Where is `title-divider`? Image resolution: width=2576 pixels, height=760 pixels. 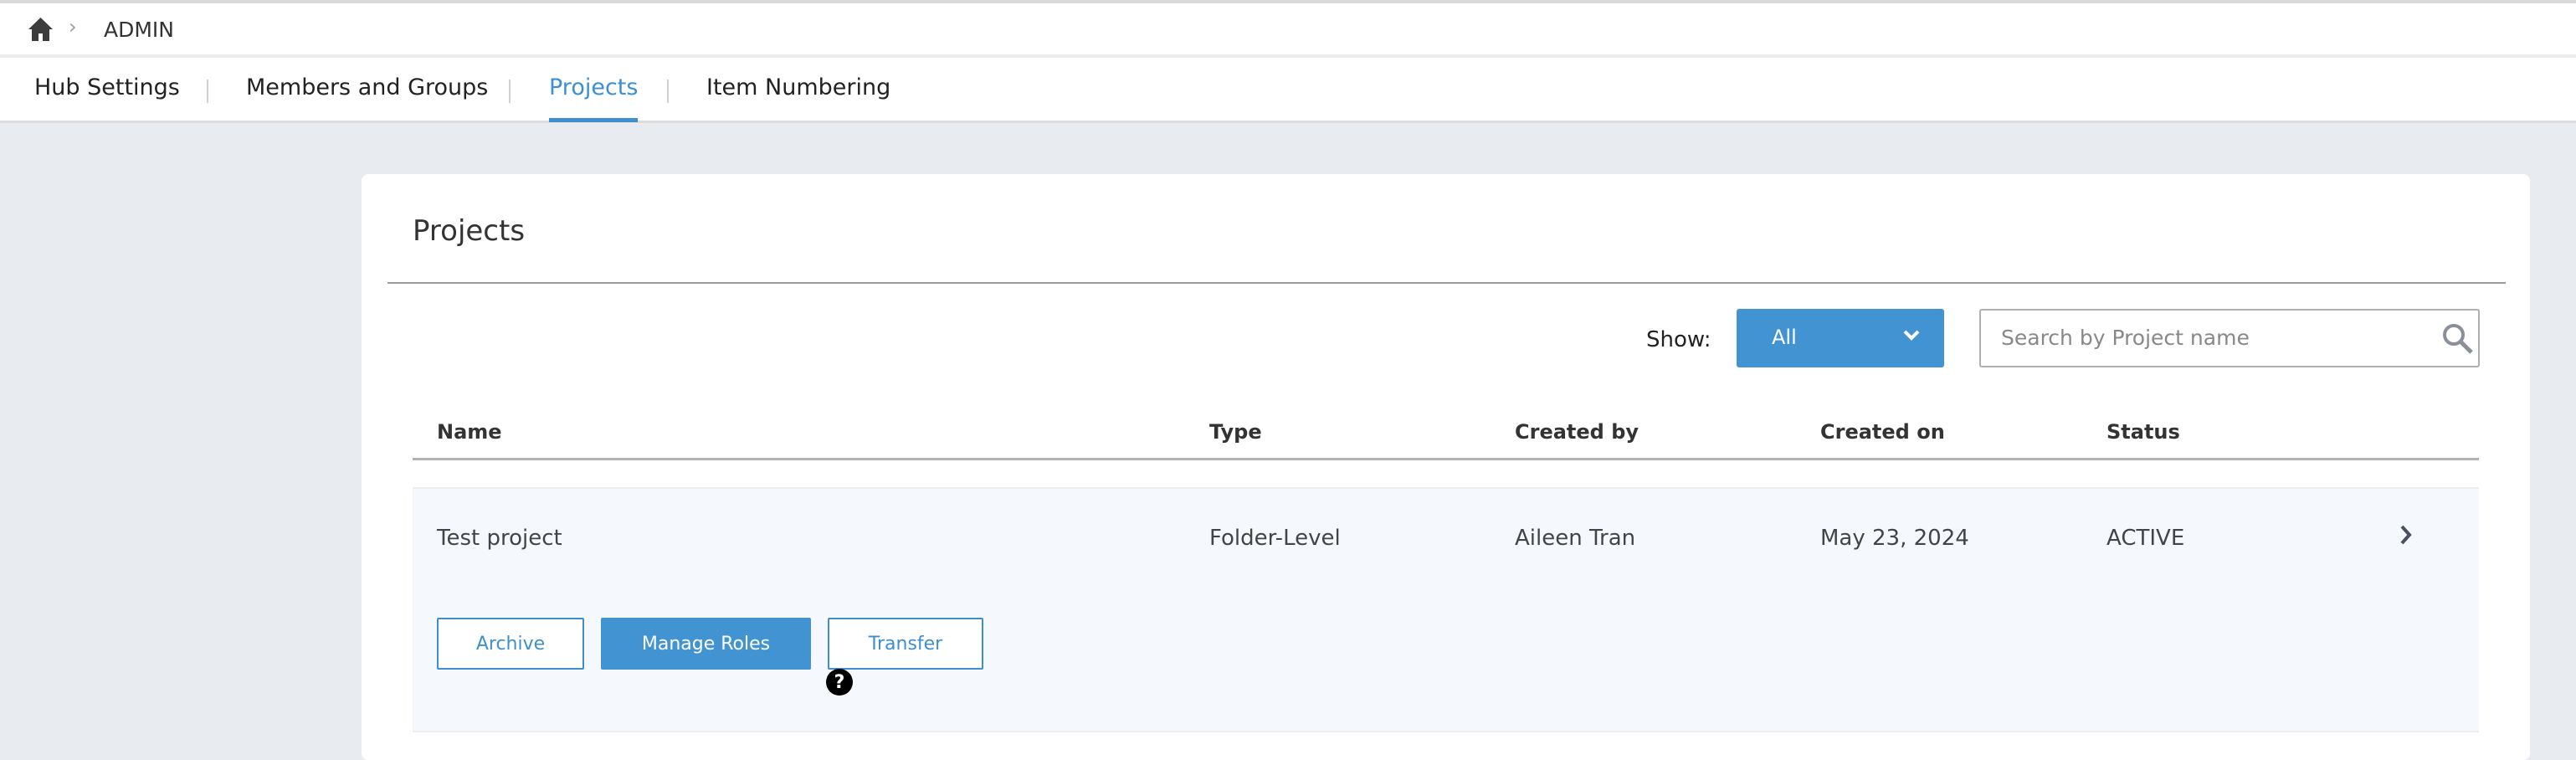 title-divider is located at coordinates (1446, 283).